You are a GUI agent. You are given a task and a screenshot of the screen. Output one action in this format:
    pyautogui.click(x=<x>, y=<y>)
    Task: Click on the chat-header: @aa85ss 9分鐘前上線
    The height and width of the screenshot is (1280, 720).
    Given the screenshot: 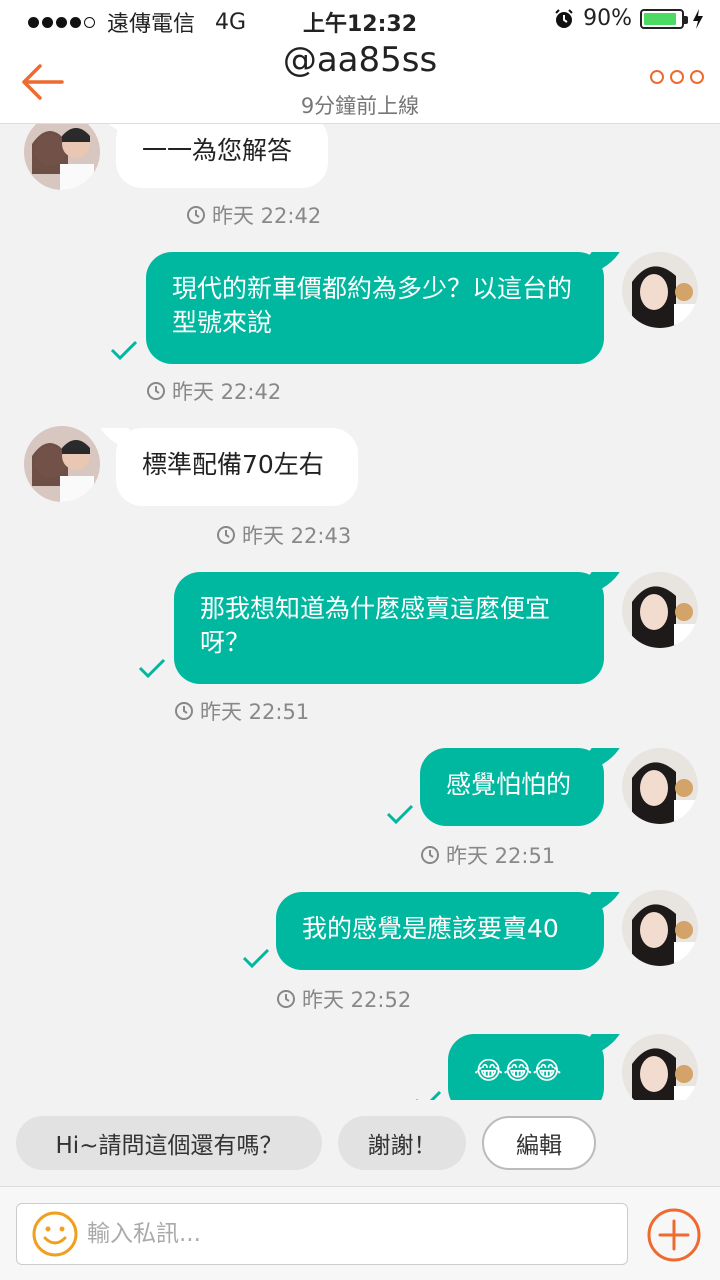 What is the action you would take?
    pyautogui.click(x=360, y=82)
    